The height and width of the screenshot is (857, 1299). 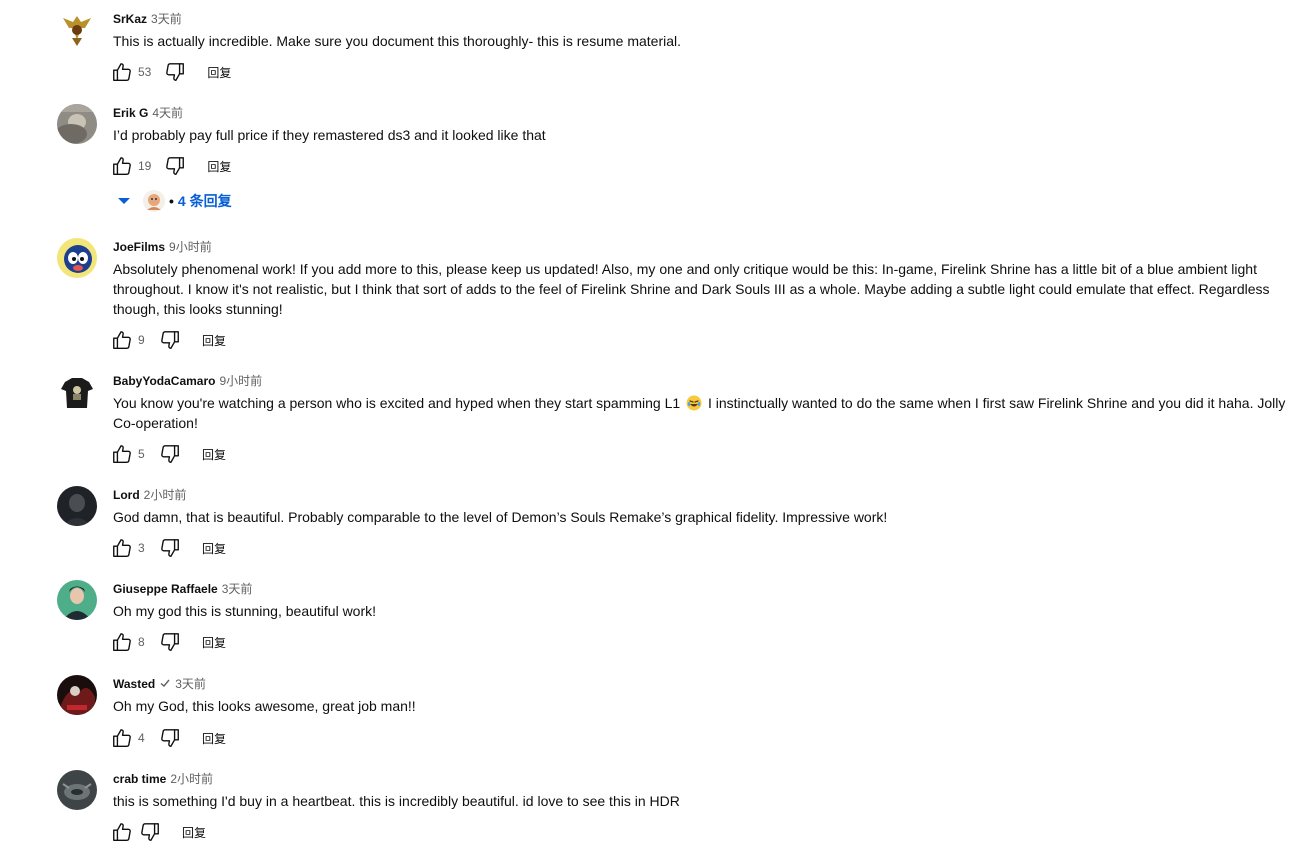 I want to click on comment-header: JoeFilms 9小时前, so click(x=162, y=247).